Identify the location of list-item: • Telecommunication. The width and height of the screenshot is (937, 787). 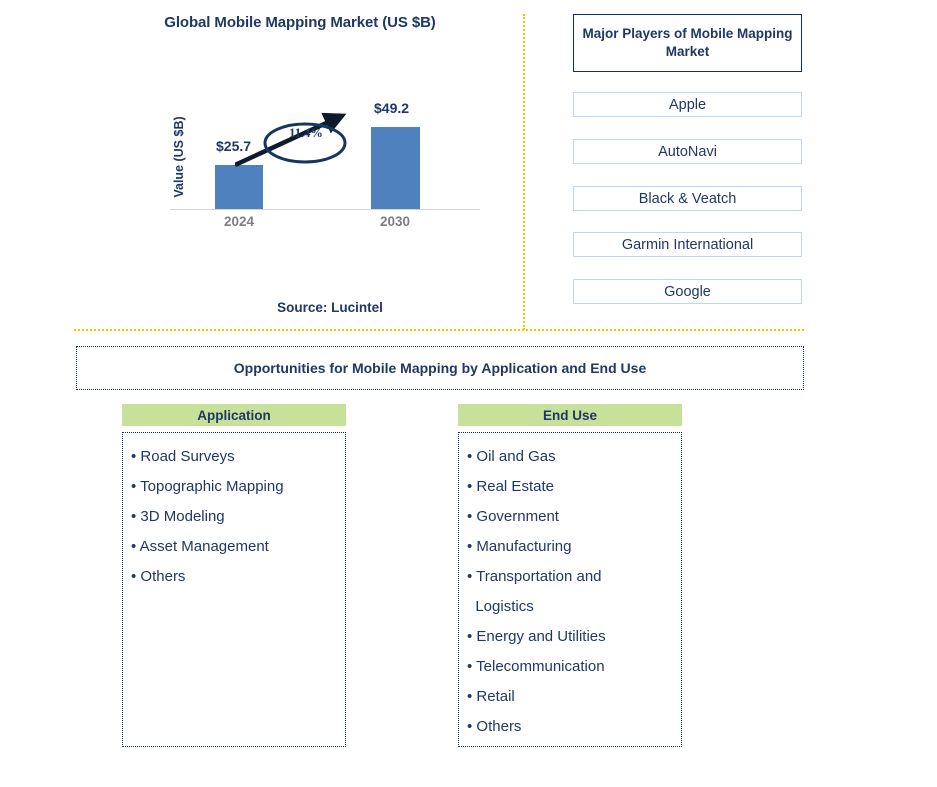
(536, 666).